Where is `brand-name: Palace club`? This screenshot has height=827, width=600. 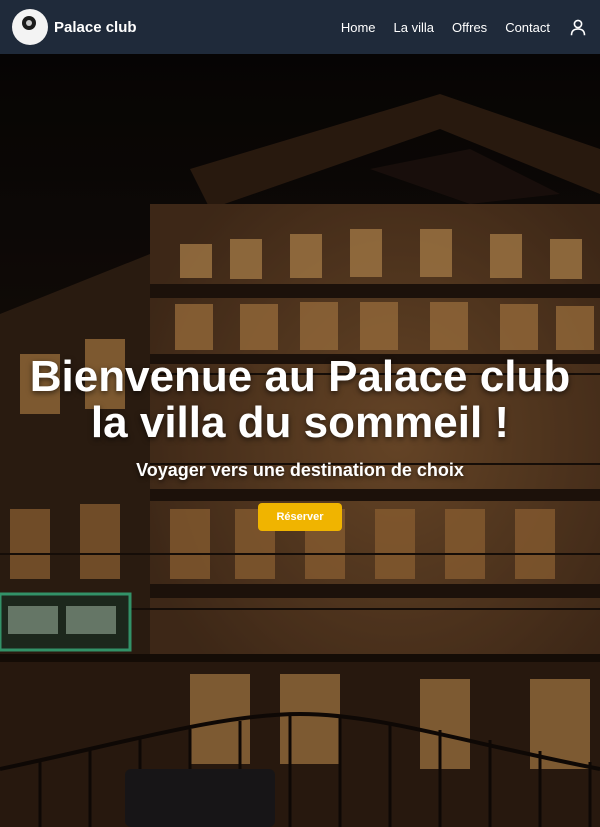
brand-name: Palace club is located at coordinates (95, 27).